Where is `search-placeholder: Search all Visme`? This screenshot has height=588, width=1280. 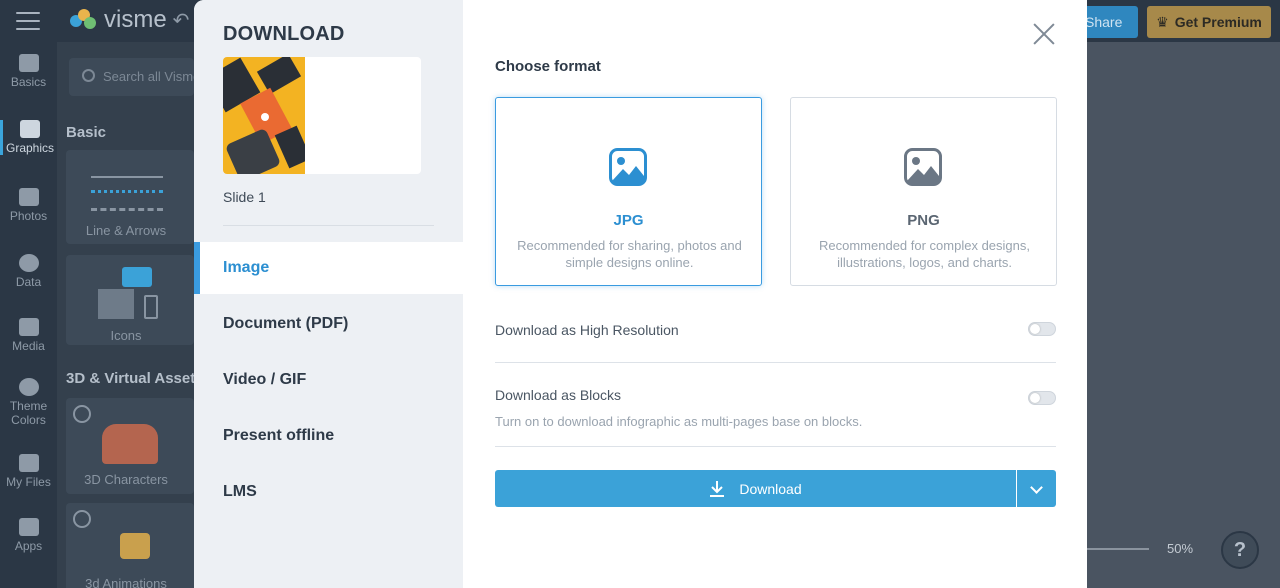 search-placeholder: Search all Visme is located at coordinates (148, 76).